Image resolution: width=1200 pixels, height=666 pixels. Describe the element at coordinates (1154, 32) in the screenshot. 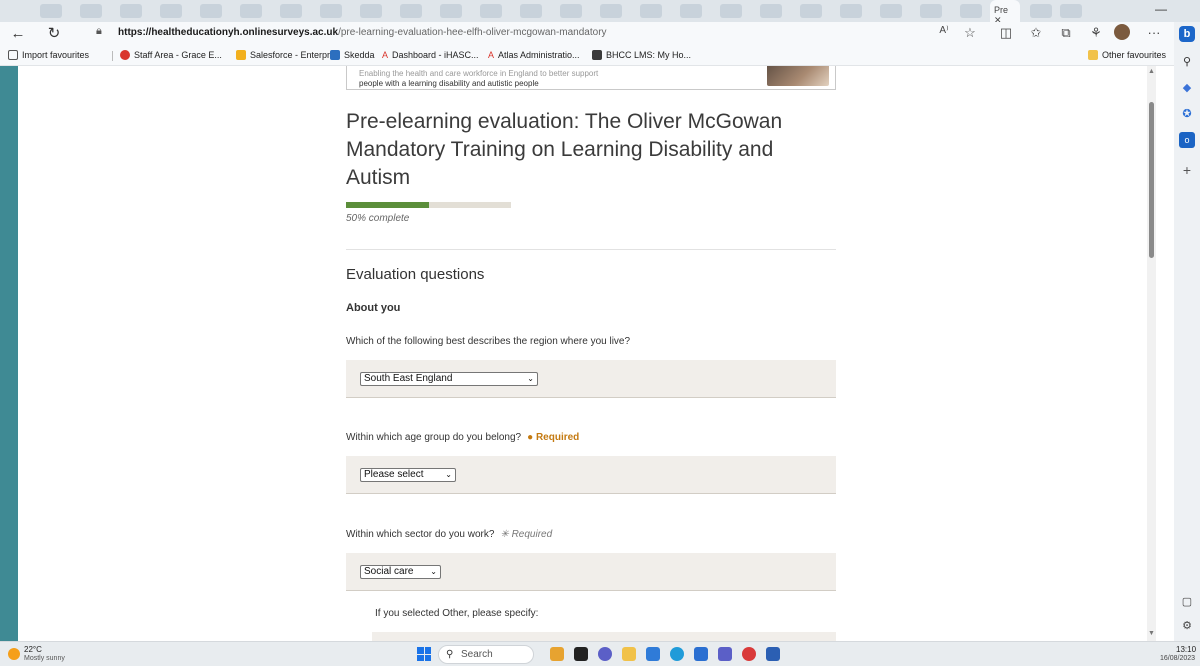

I see `more-menu-icon: ···` at that location.